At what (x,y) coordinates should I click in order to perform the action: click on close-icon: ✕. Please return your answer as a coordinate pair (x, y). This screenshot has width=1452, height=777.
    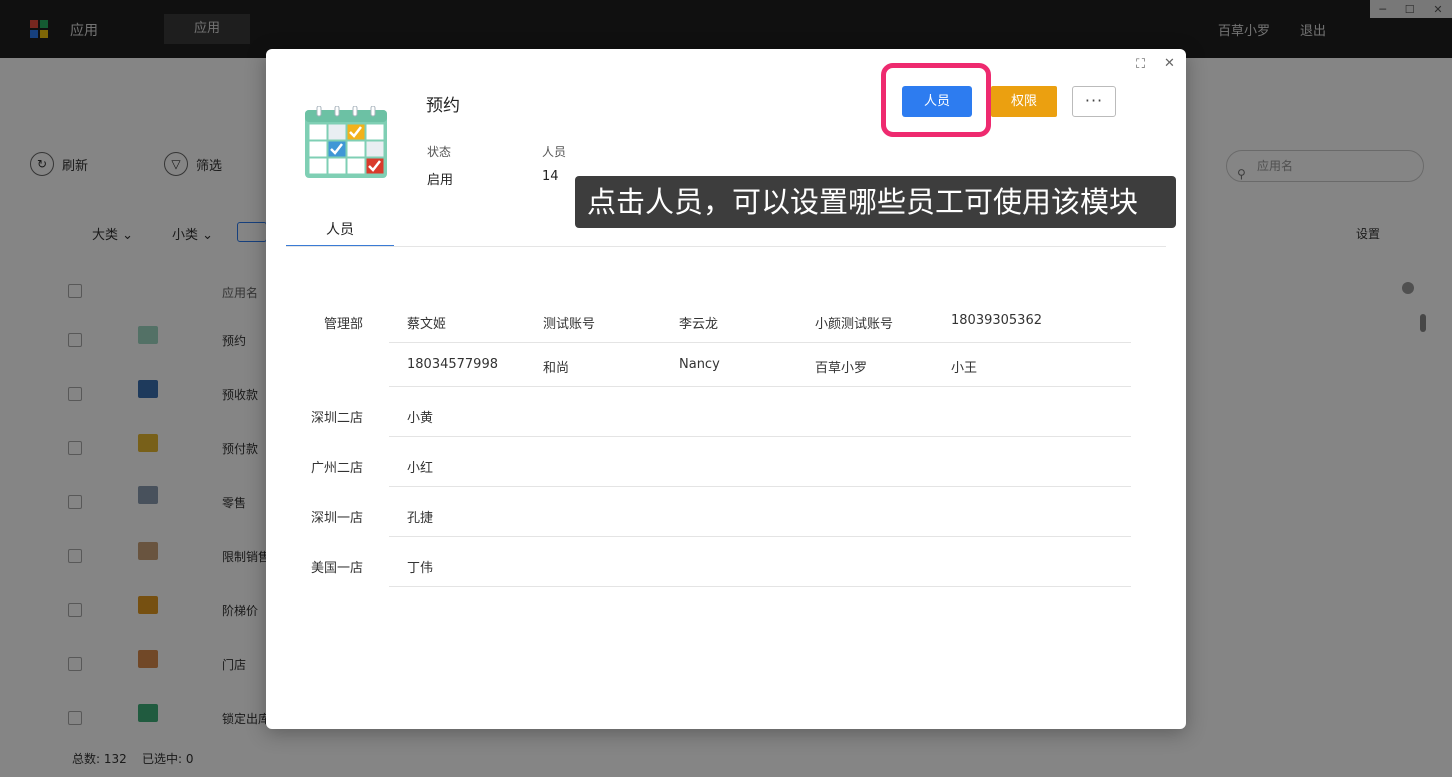
    Looking at the image, I should click on (1169, 63).